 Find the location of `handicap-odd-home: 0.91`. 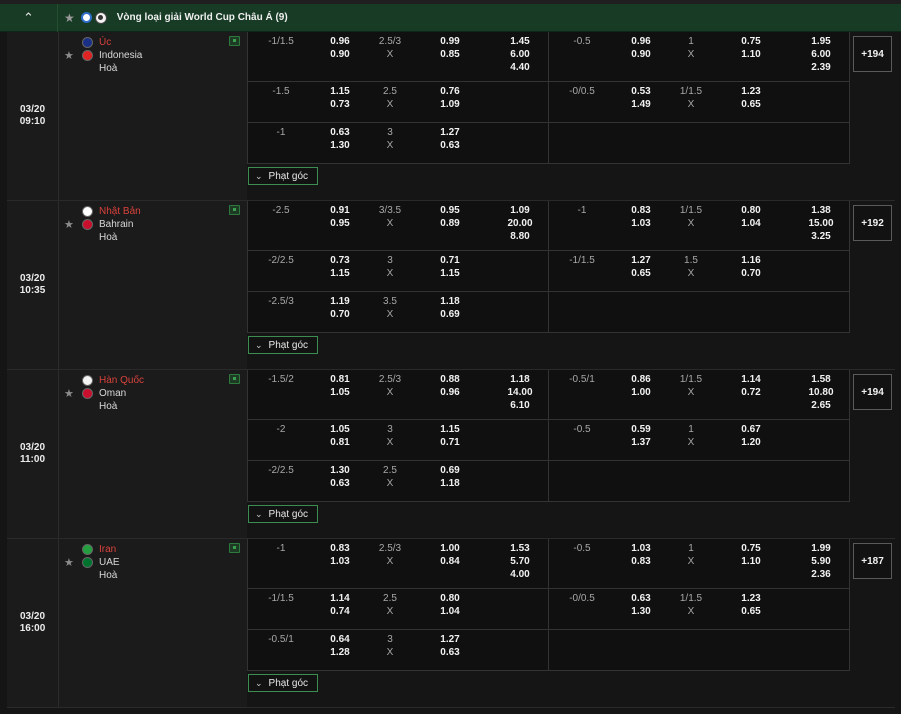

handicap-odd-home: 0.91 is located at coordinates (340, 210).